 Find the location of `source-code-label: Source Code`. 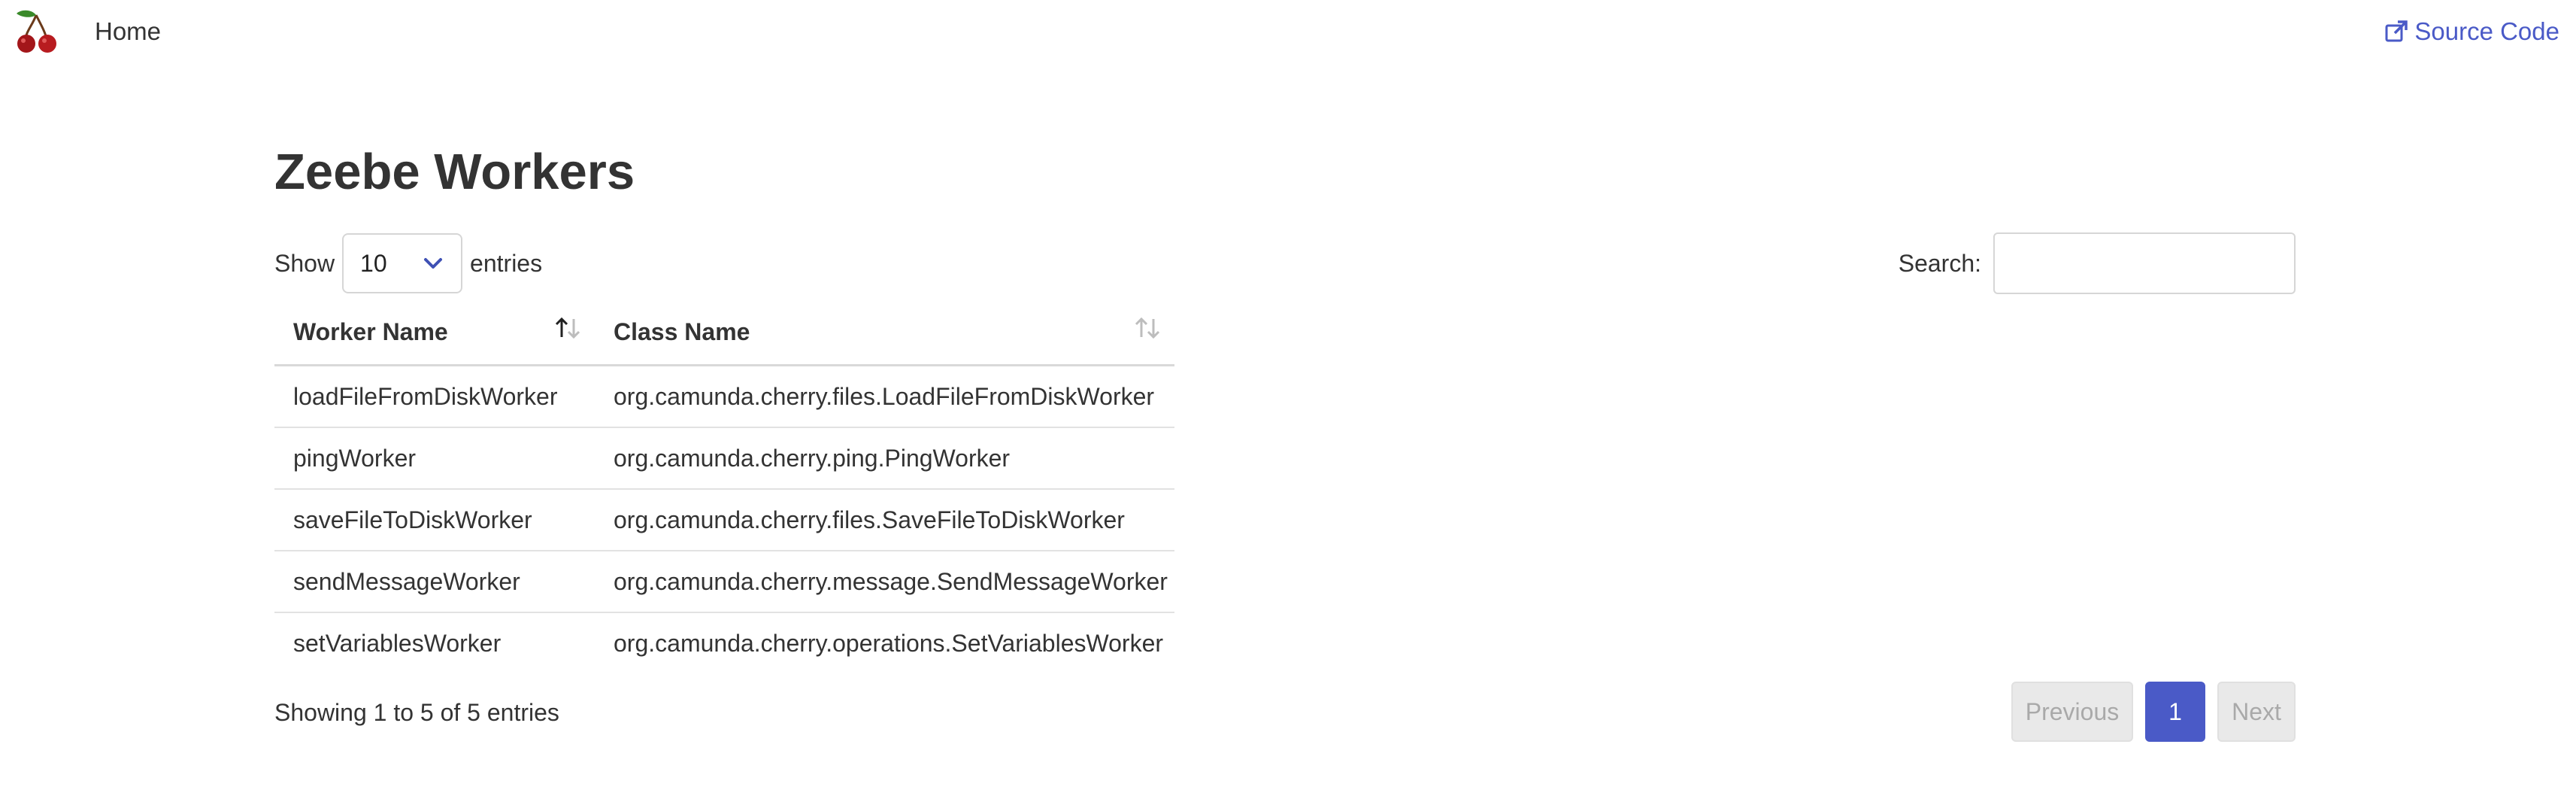

source-code-label: Source Code is located at coordinates (2486, 31).